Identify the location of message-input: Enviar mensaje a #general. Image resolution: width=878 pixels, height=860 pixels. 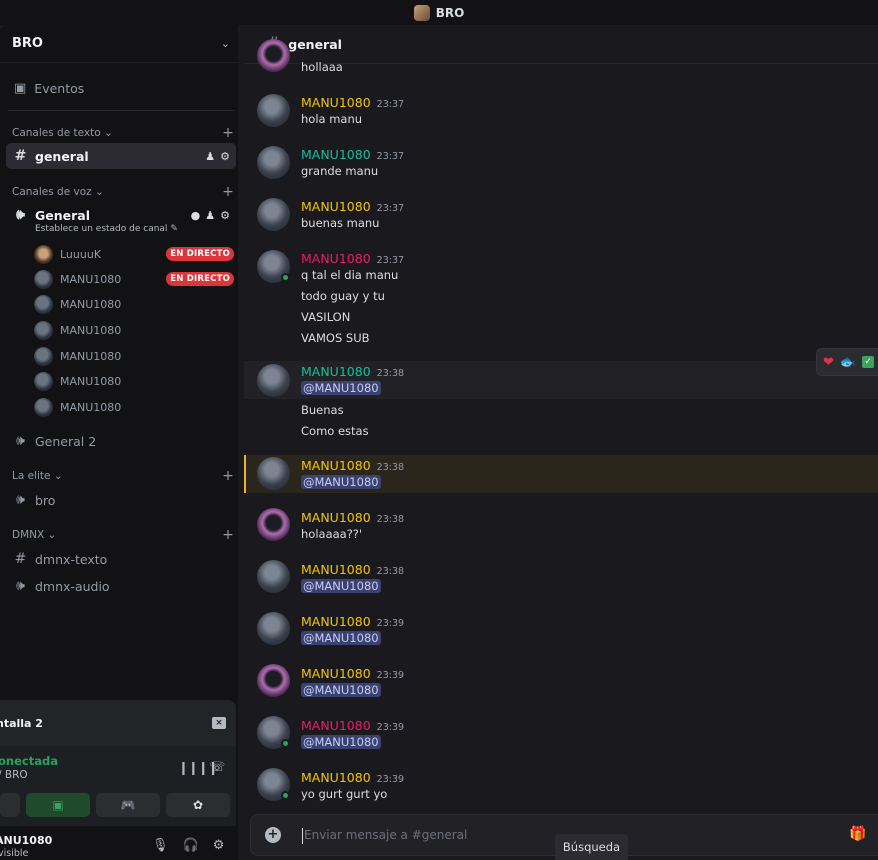
(385, 835).